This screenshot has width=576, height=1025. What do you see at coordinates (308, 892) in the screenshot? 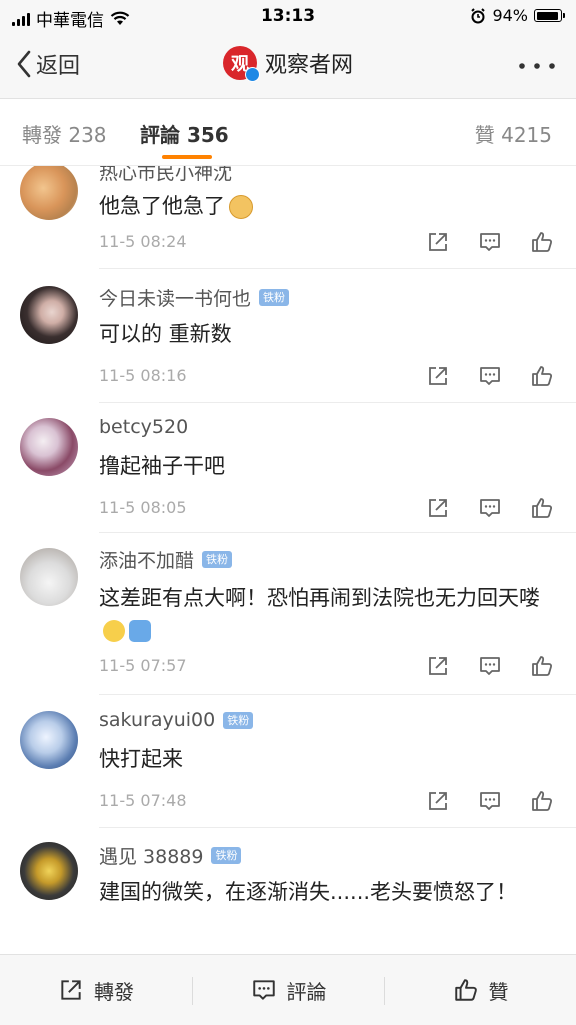
I see `comment-text: 建国的微笑，在逐渐消失......老头要愤怒了！` at bounding box center [308, 892].